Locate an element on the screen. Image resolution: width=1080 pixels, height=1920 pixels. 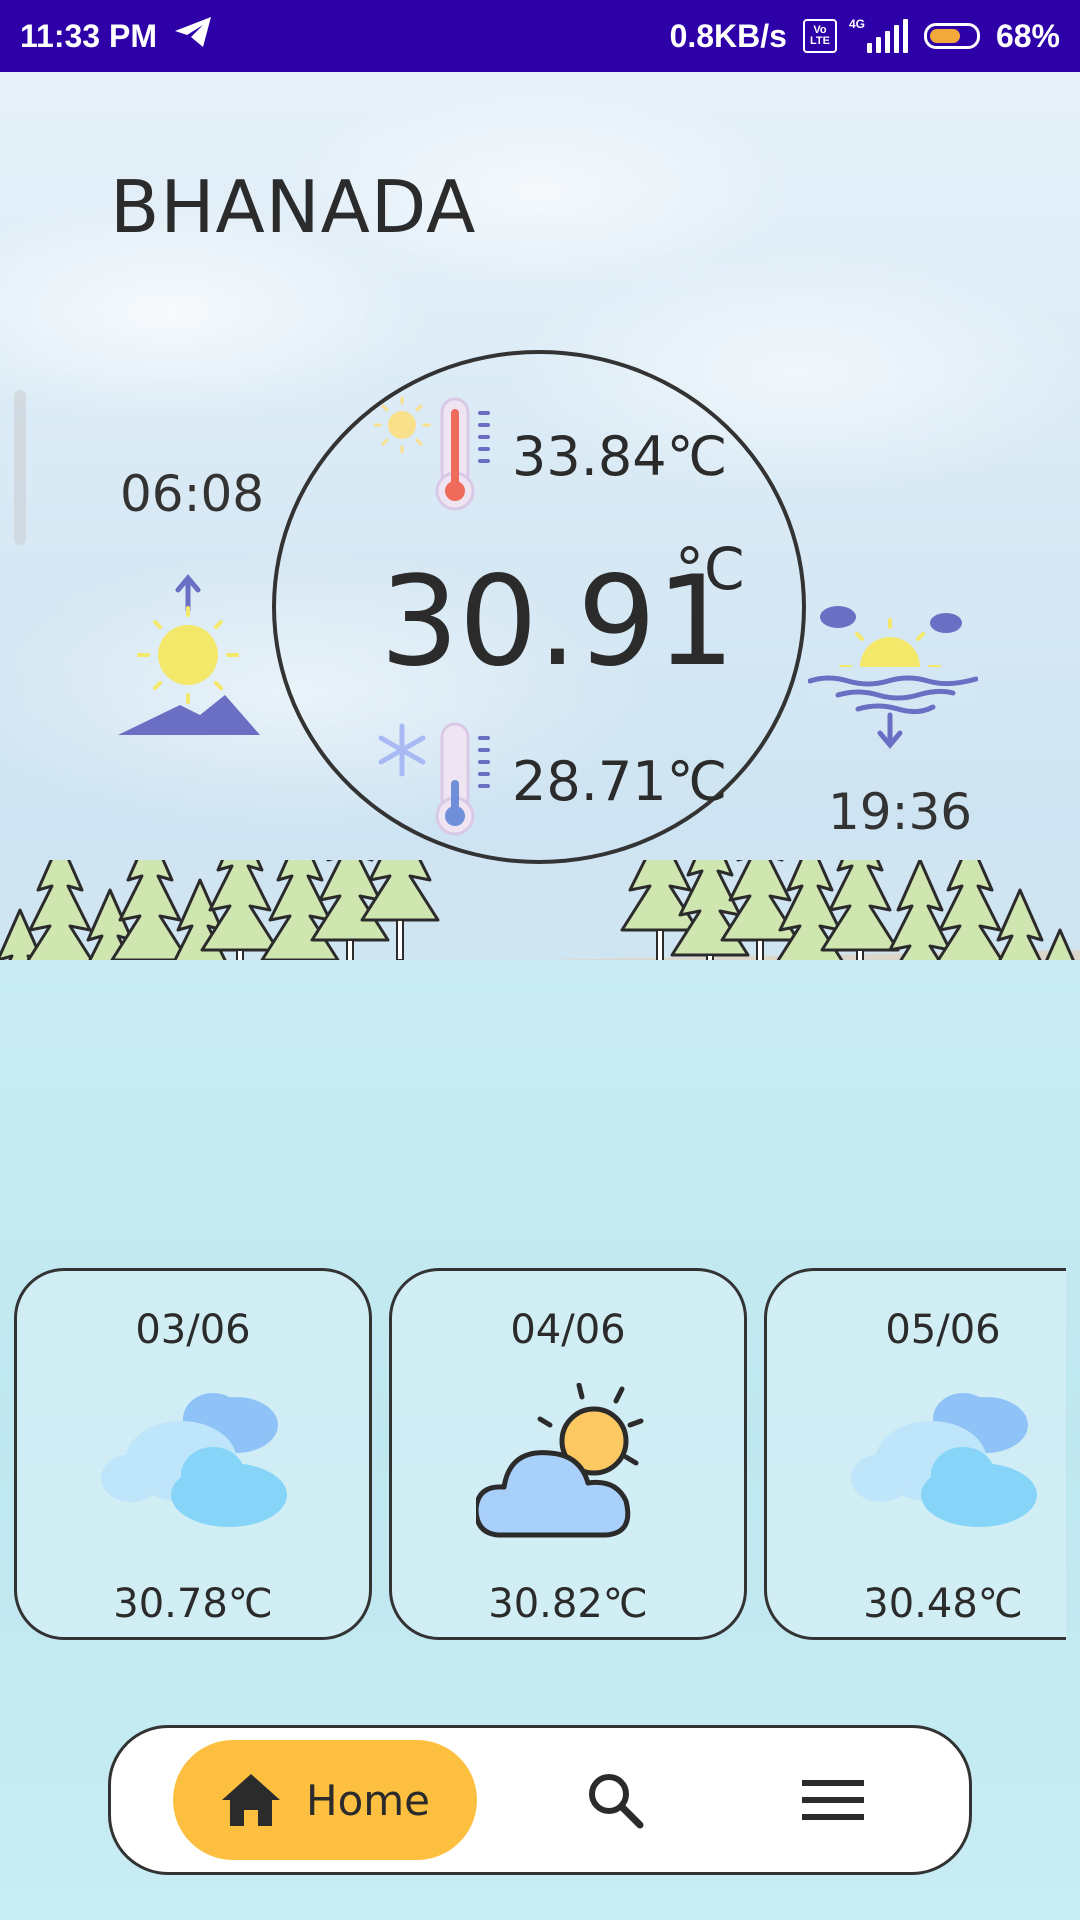
forecast-date: 05/06 is located at coordinates (943, 1330).